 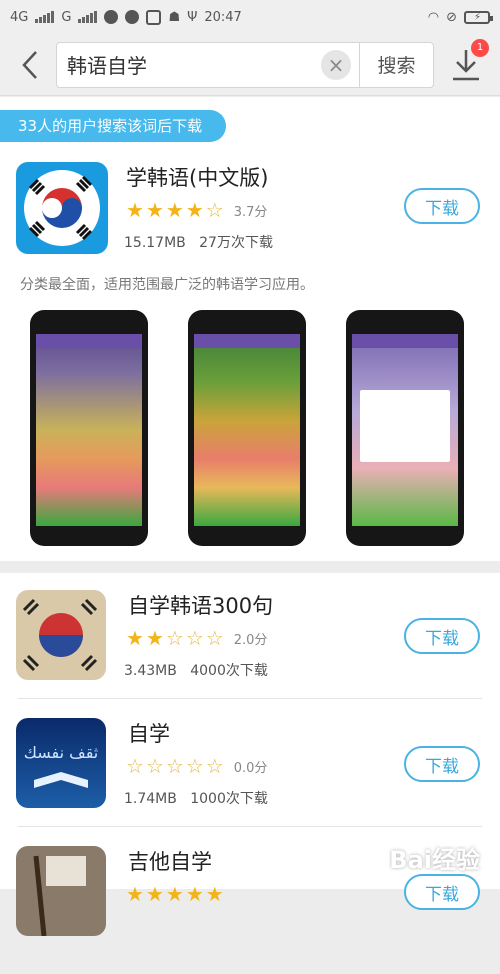 What do you see at coordinates (150, 799) in the screenshot?
I see `app-size: 1.74MB` at bounding box center [150, 799].